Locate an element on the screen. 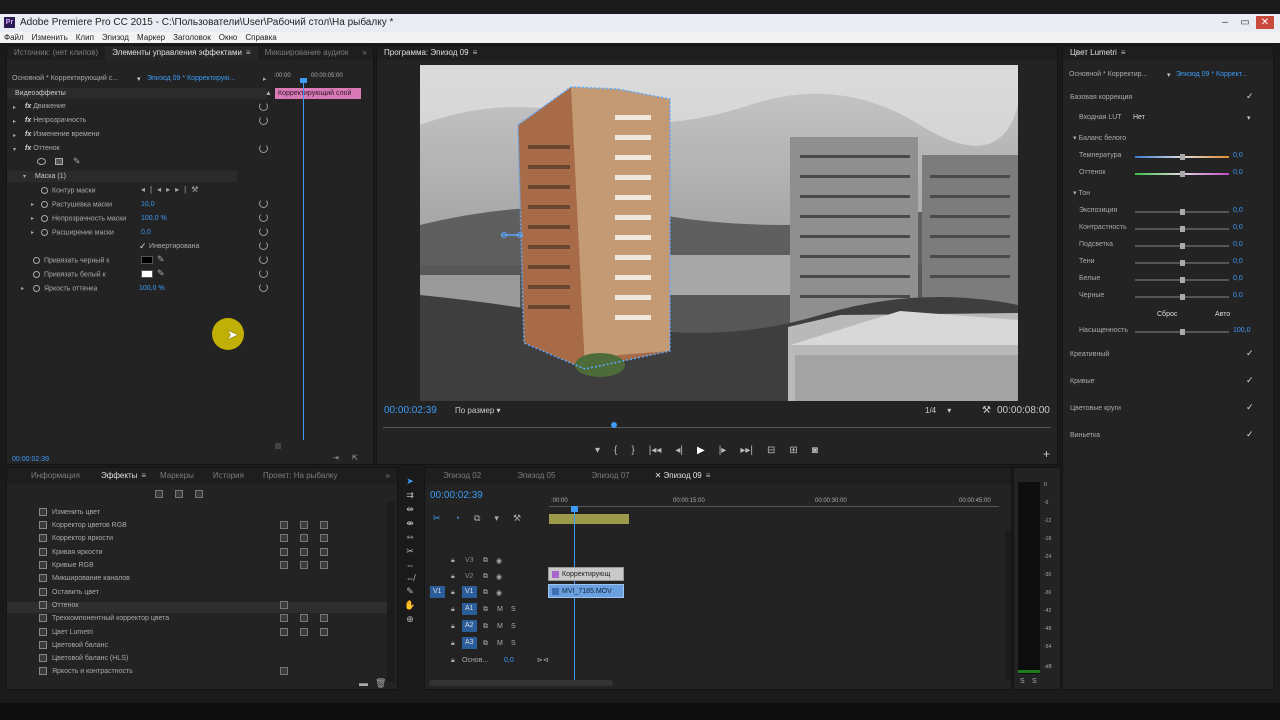  reset-button: Сброс is located at coordinates (1167, 314).